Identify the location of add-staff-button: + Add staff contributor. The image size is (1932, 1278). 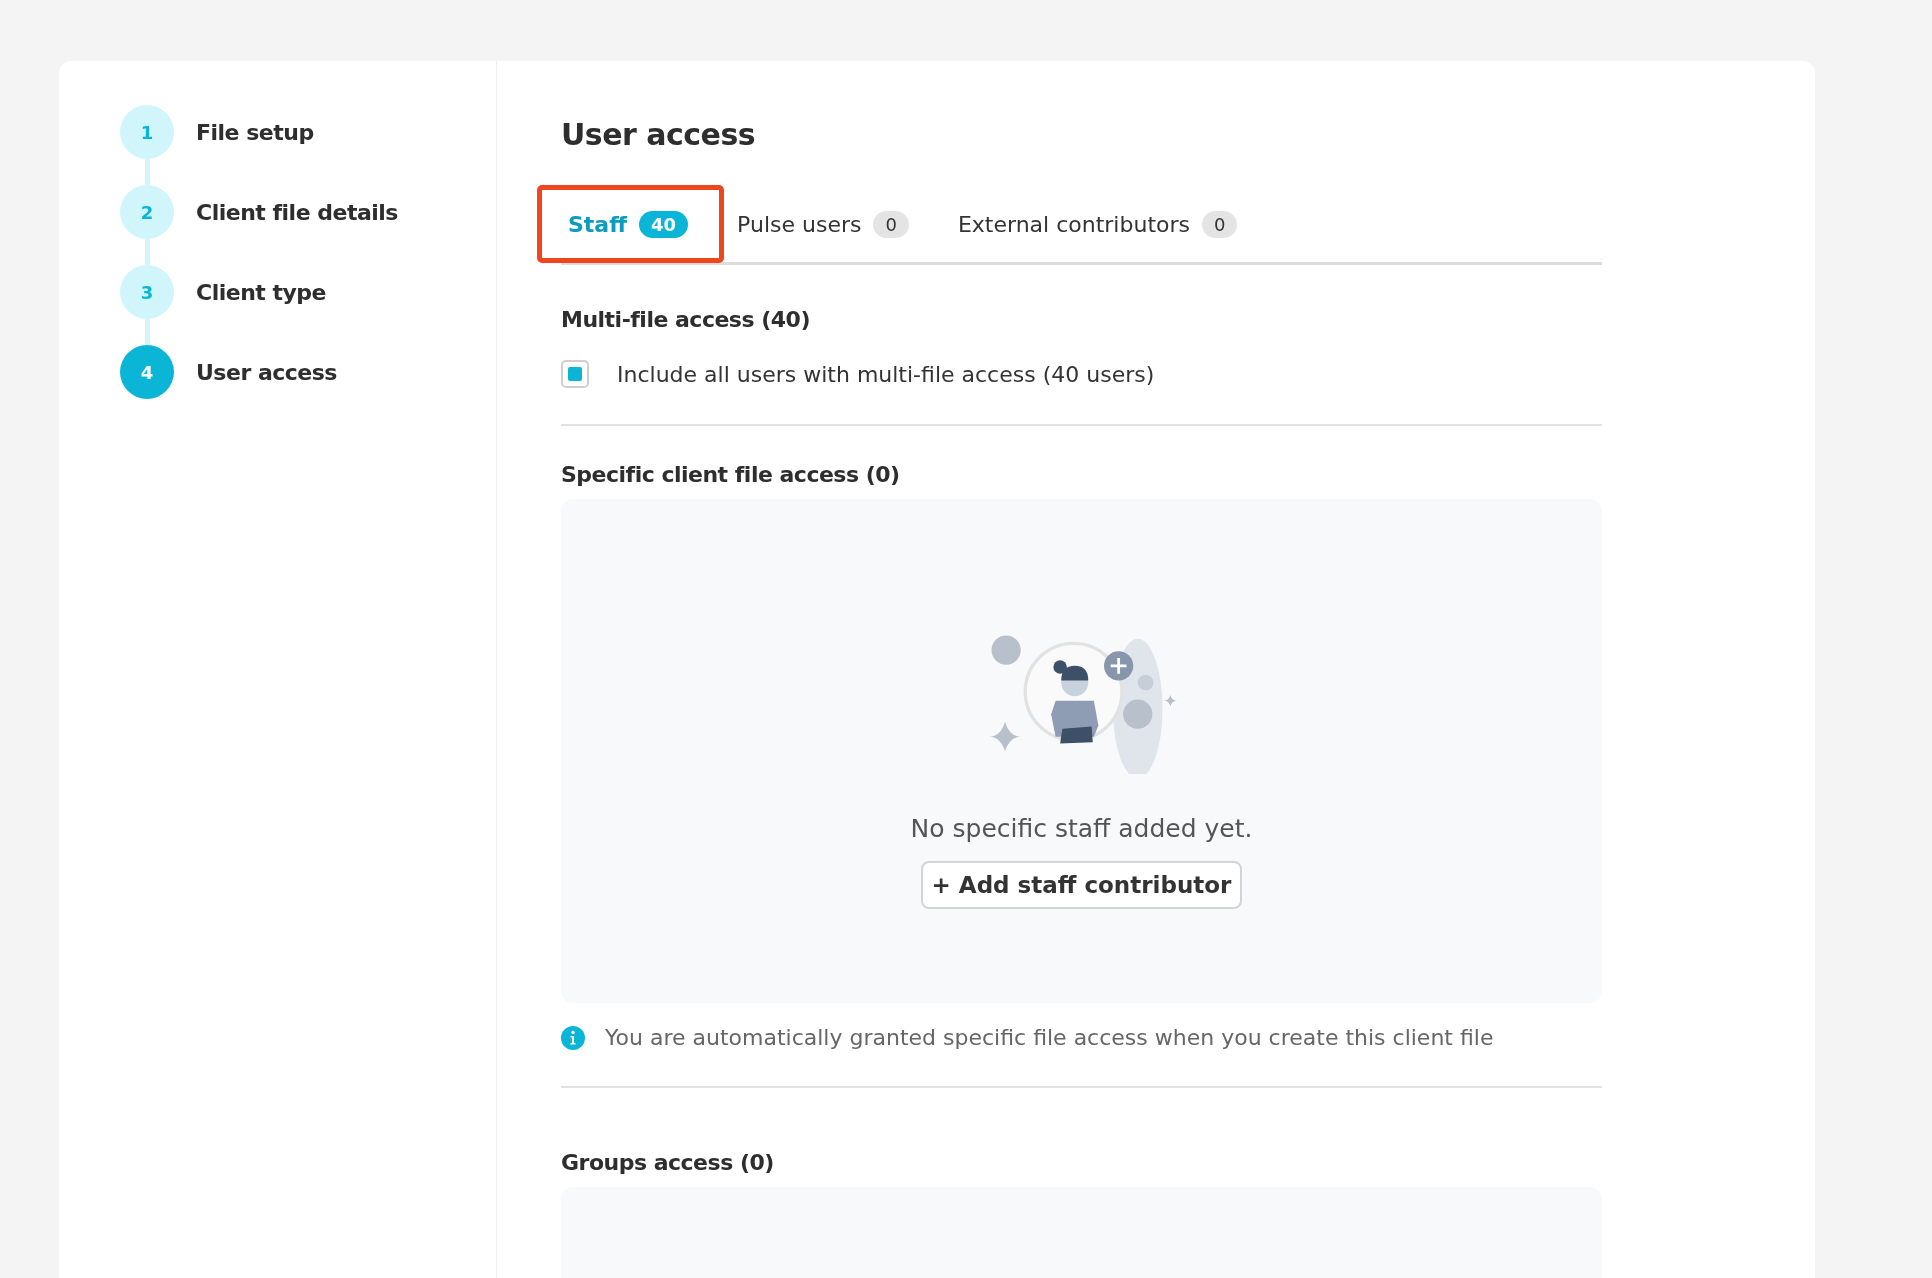
(1081, 885).